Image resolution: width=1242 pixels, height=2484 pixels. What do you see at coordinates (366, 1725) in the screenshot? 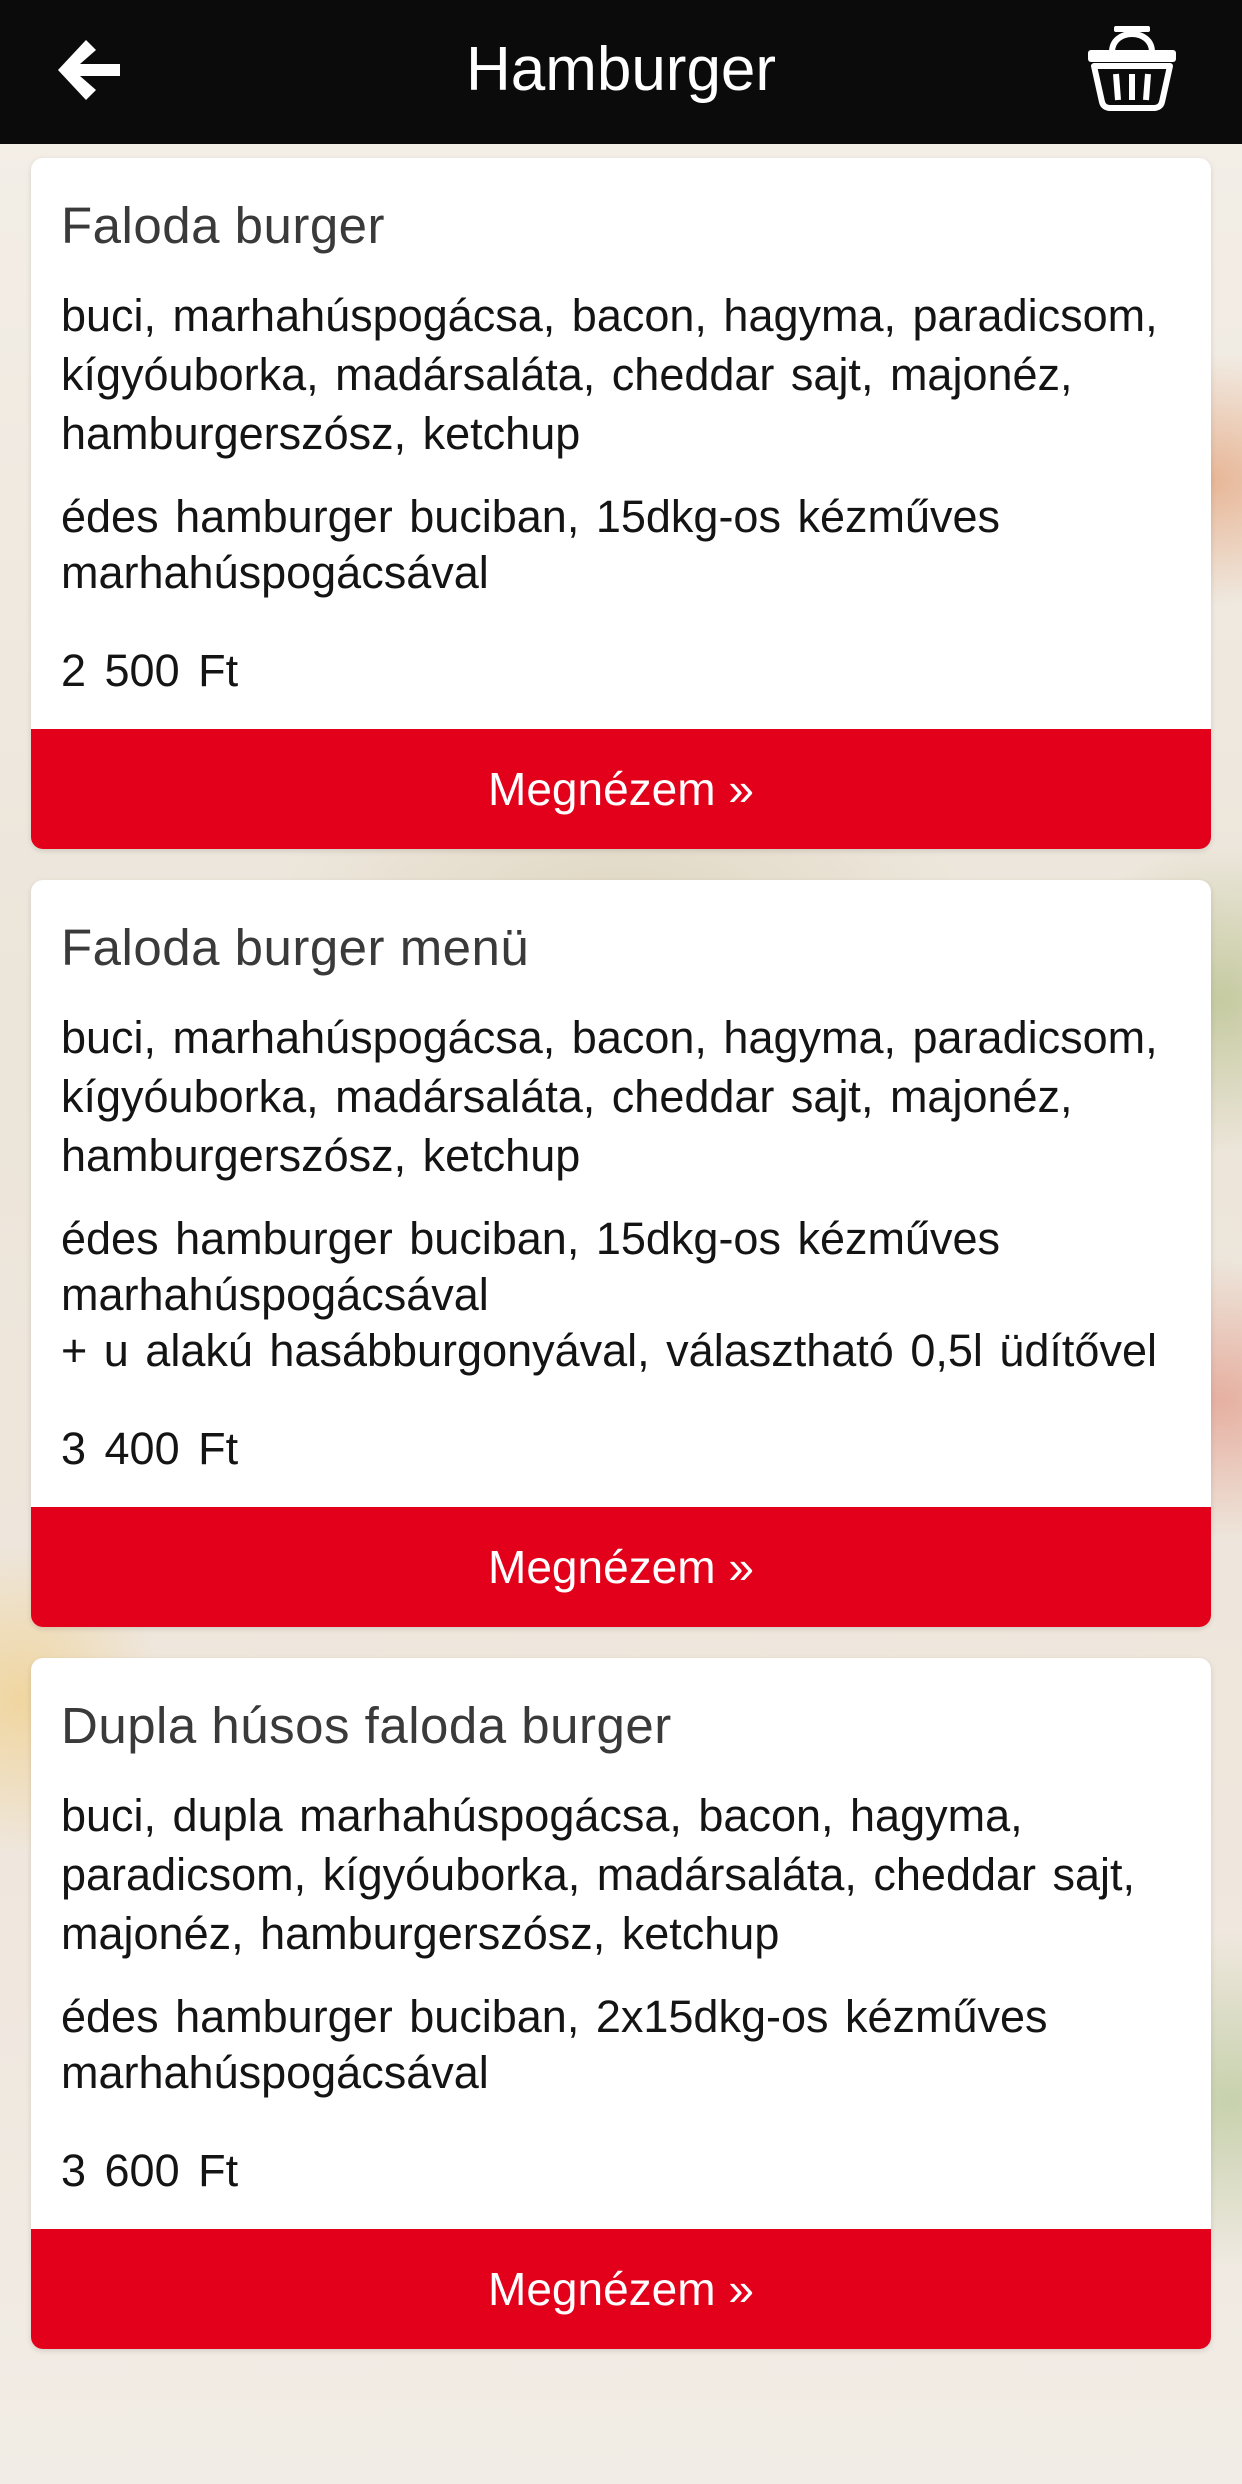
I see `product-name: Dupla húsos faloda burger` at bounding box center [366, 1725].